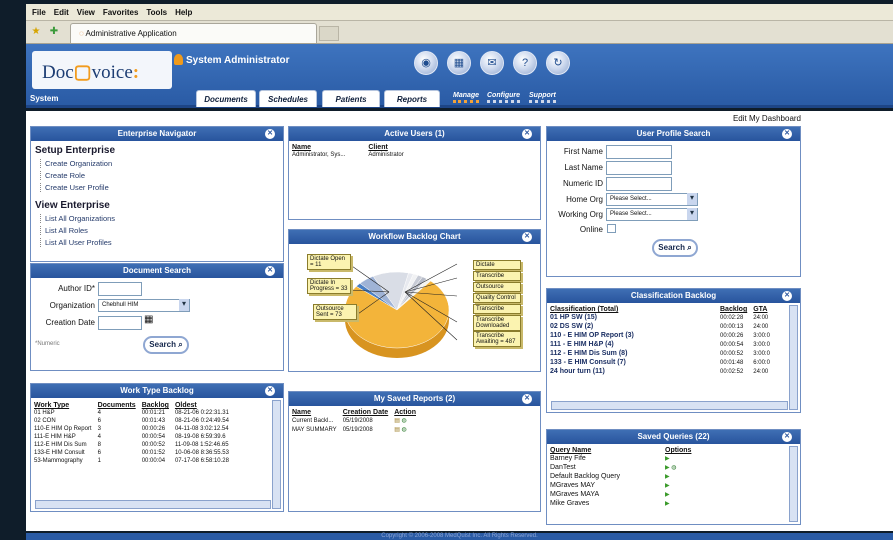 Image resolution: width=893 pixels, height=540 pixels. Describe the element at coordinates (639, 184) in the screenshot. I see `numeric-id-input` at that location.